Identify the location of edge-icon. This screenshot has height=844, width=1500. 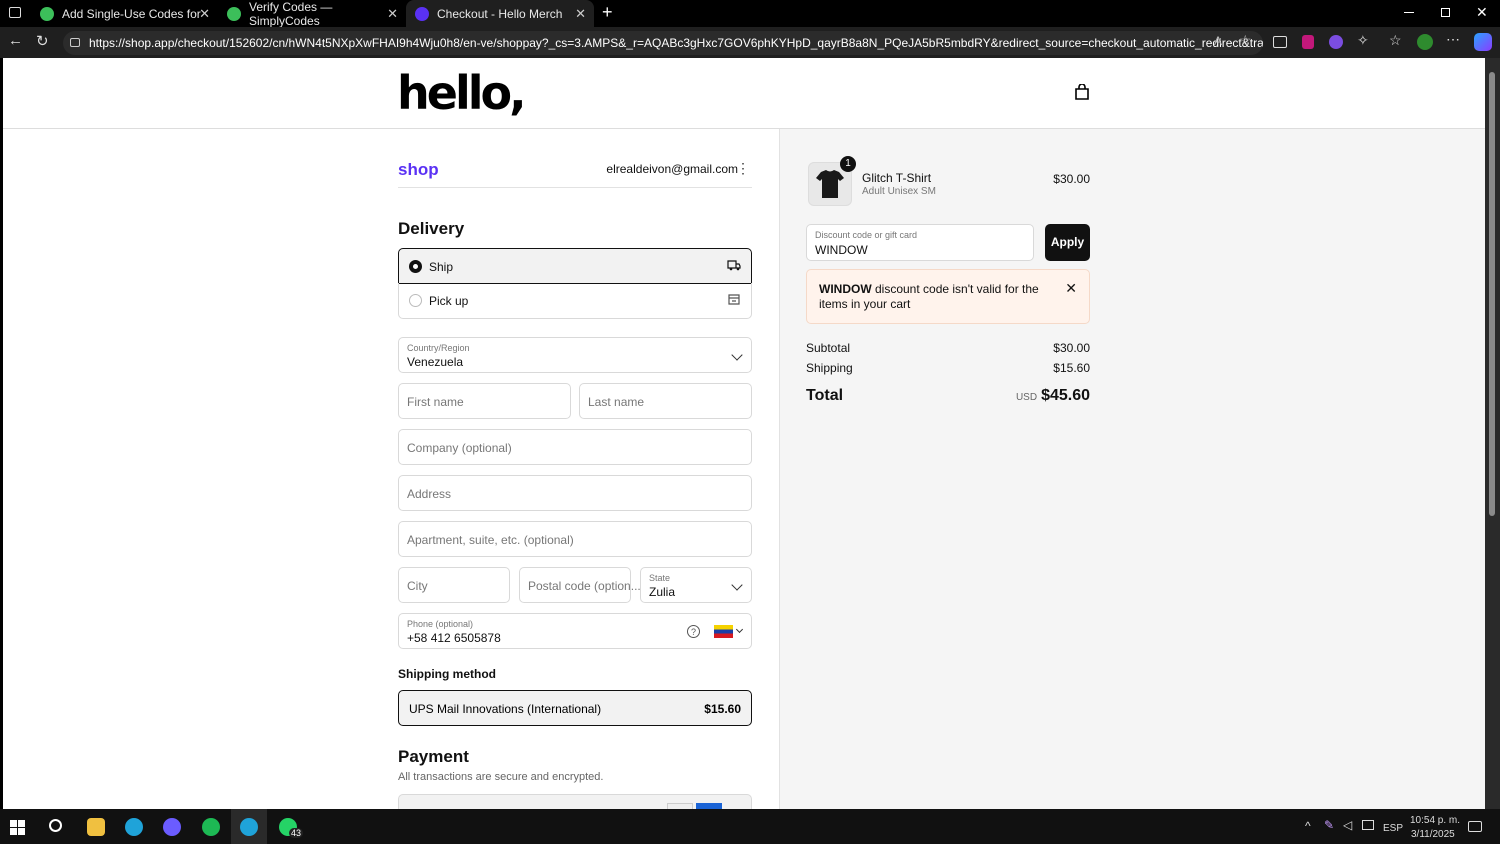
(134, 827).